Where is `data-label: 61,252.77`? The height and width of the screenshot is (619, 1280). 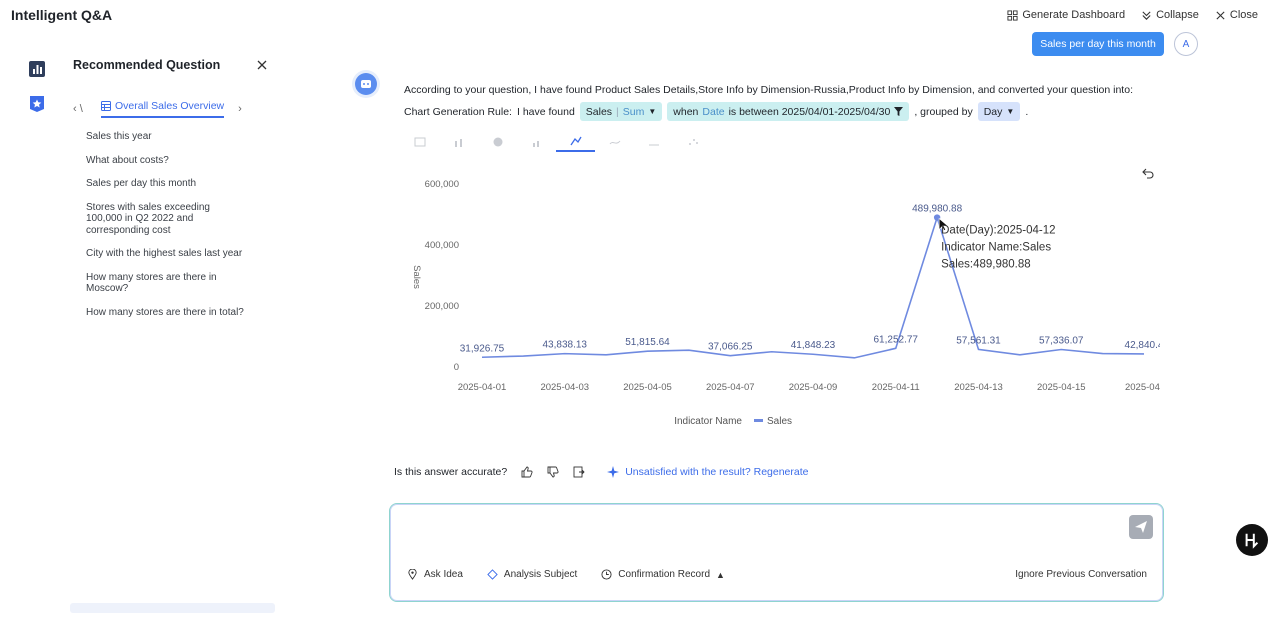 data-label: 61,252.77 is located at coordinates (896, 339).